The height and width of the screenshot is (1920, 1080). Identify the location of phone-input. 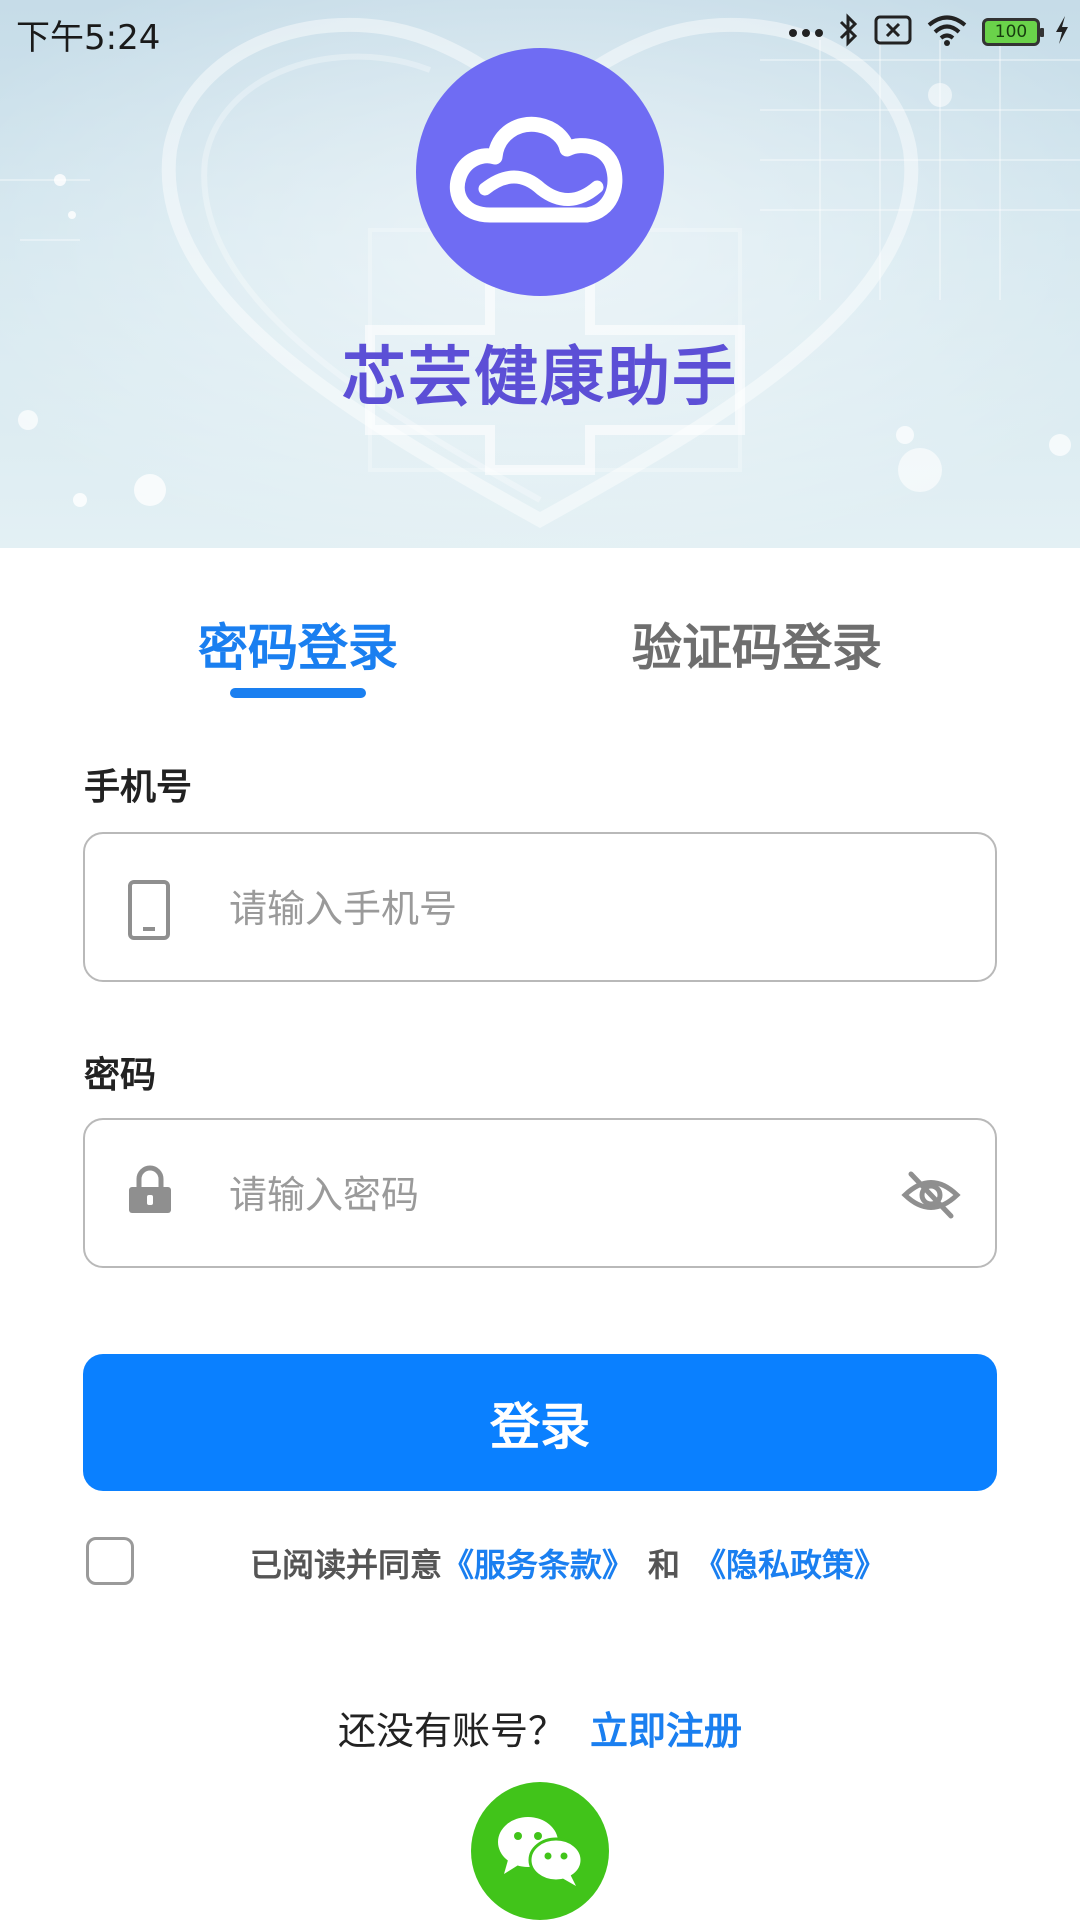
(539, 909).